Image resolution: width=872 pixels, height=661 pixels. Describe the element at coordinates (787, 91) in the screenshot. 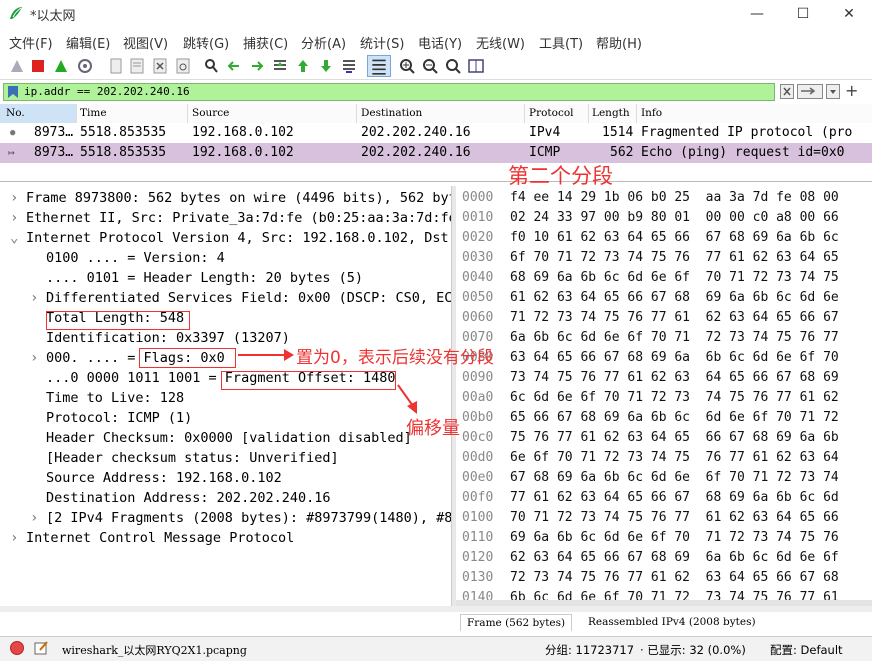

I see `clear-filter-icon` at that location.